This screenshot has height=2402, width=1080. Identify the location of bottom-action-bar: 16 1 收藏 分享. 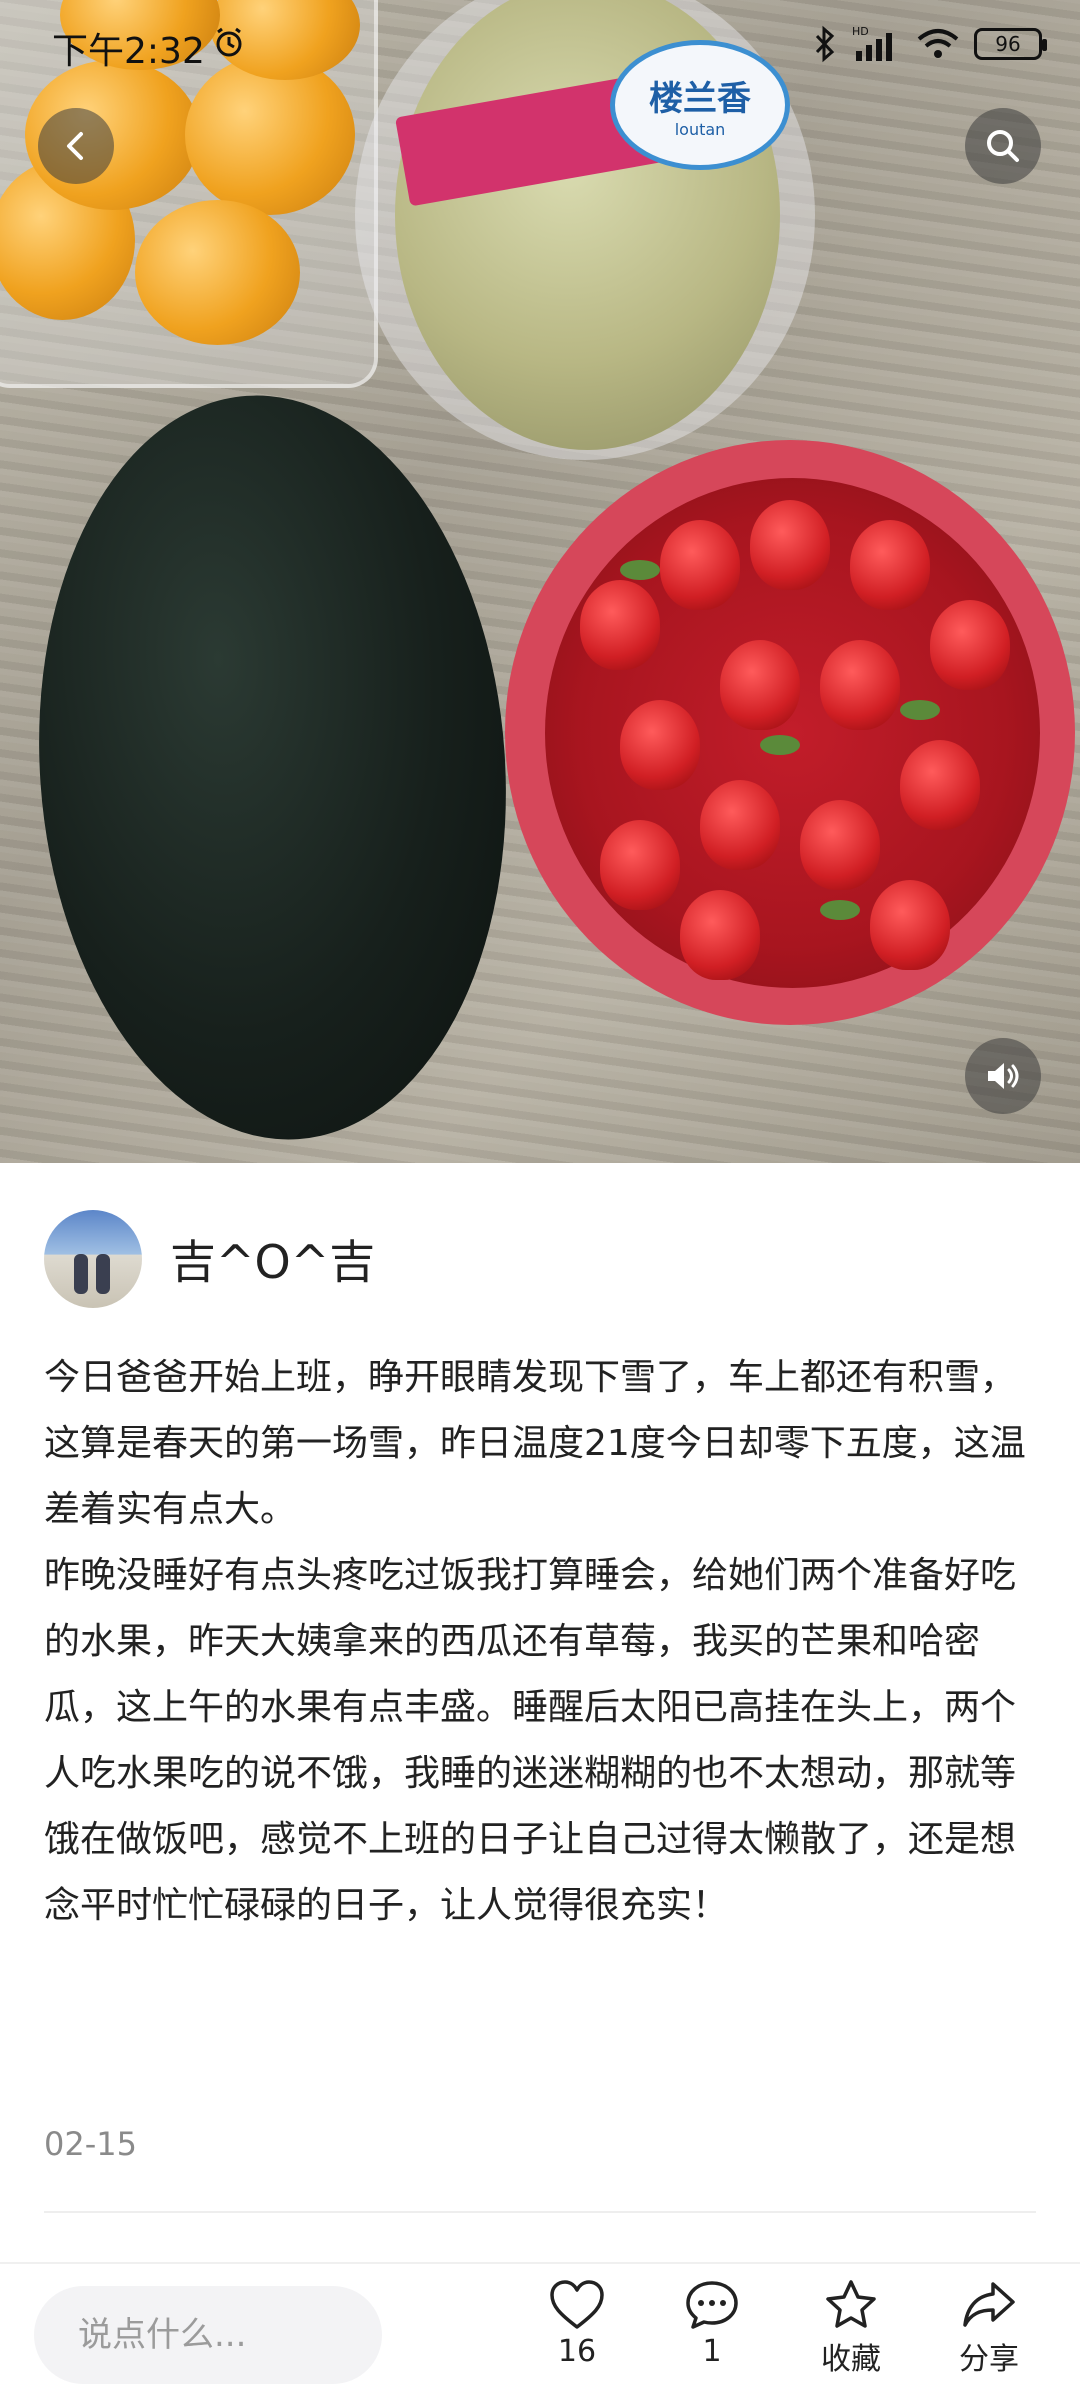
(540, 2332).